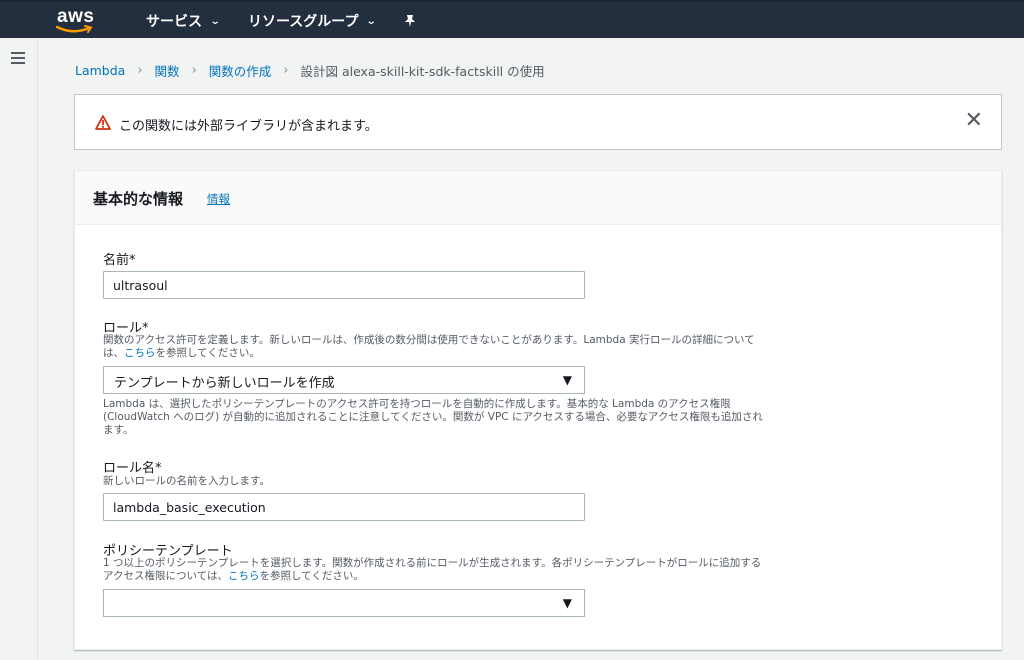 Image resolution: width=1024 pixels, height=660 pixels. I want to click on warning-icon, so click(103, 122).